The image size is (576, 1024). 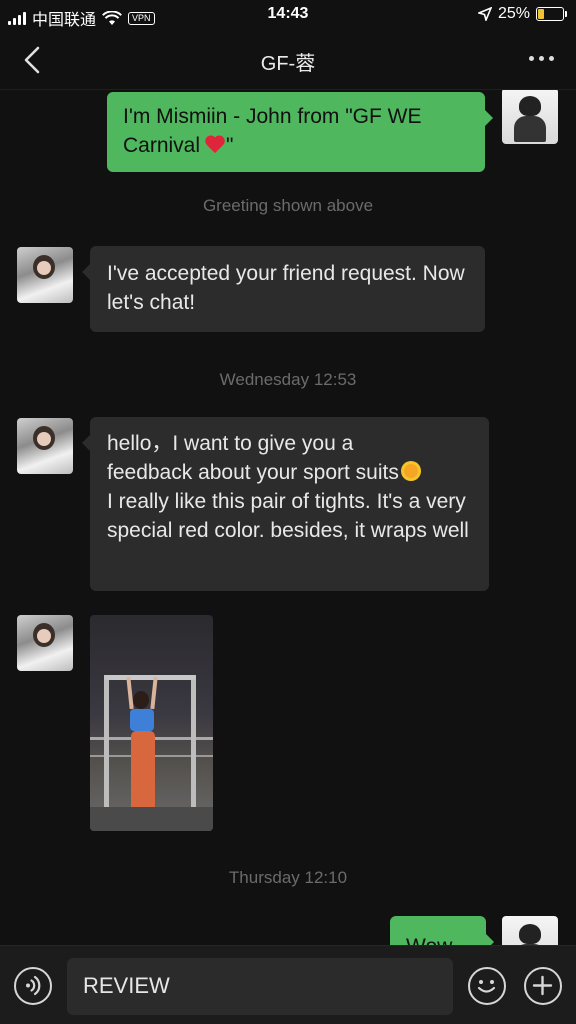 I want to click on emoji-button, so click(x=487, y=986).